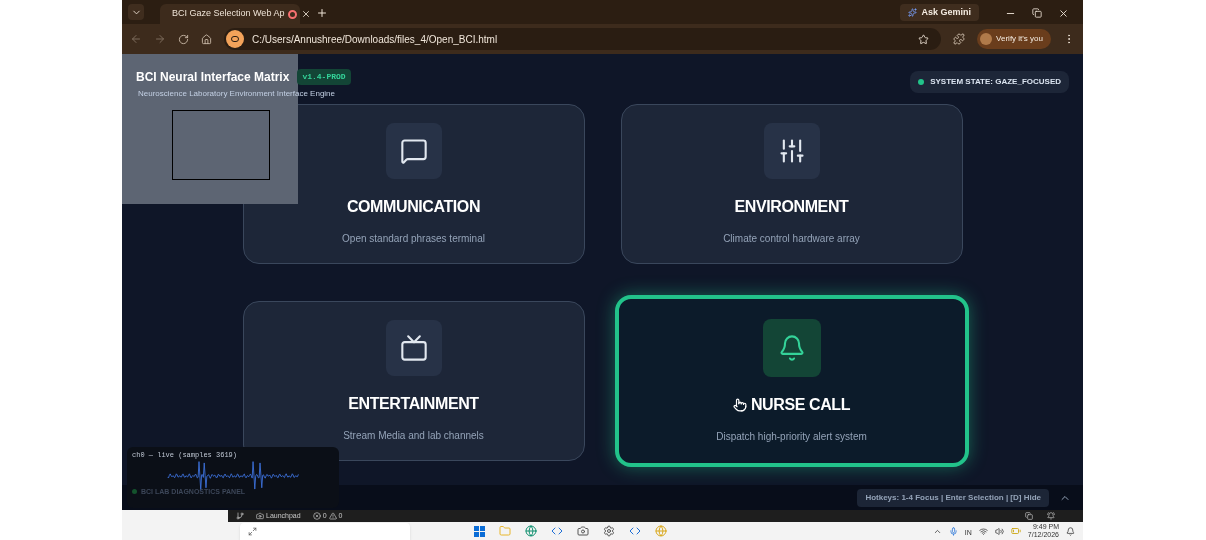 This screenshot has height=540, width=1206. What do you see at coordinates (413, 403) in the screenshot?
I see `card-title: ENTERTAINMENT` at bounding box center [413, 403].